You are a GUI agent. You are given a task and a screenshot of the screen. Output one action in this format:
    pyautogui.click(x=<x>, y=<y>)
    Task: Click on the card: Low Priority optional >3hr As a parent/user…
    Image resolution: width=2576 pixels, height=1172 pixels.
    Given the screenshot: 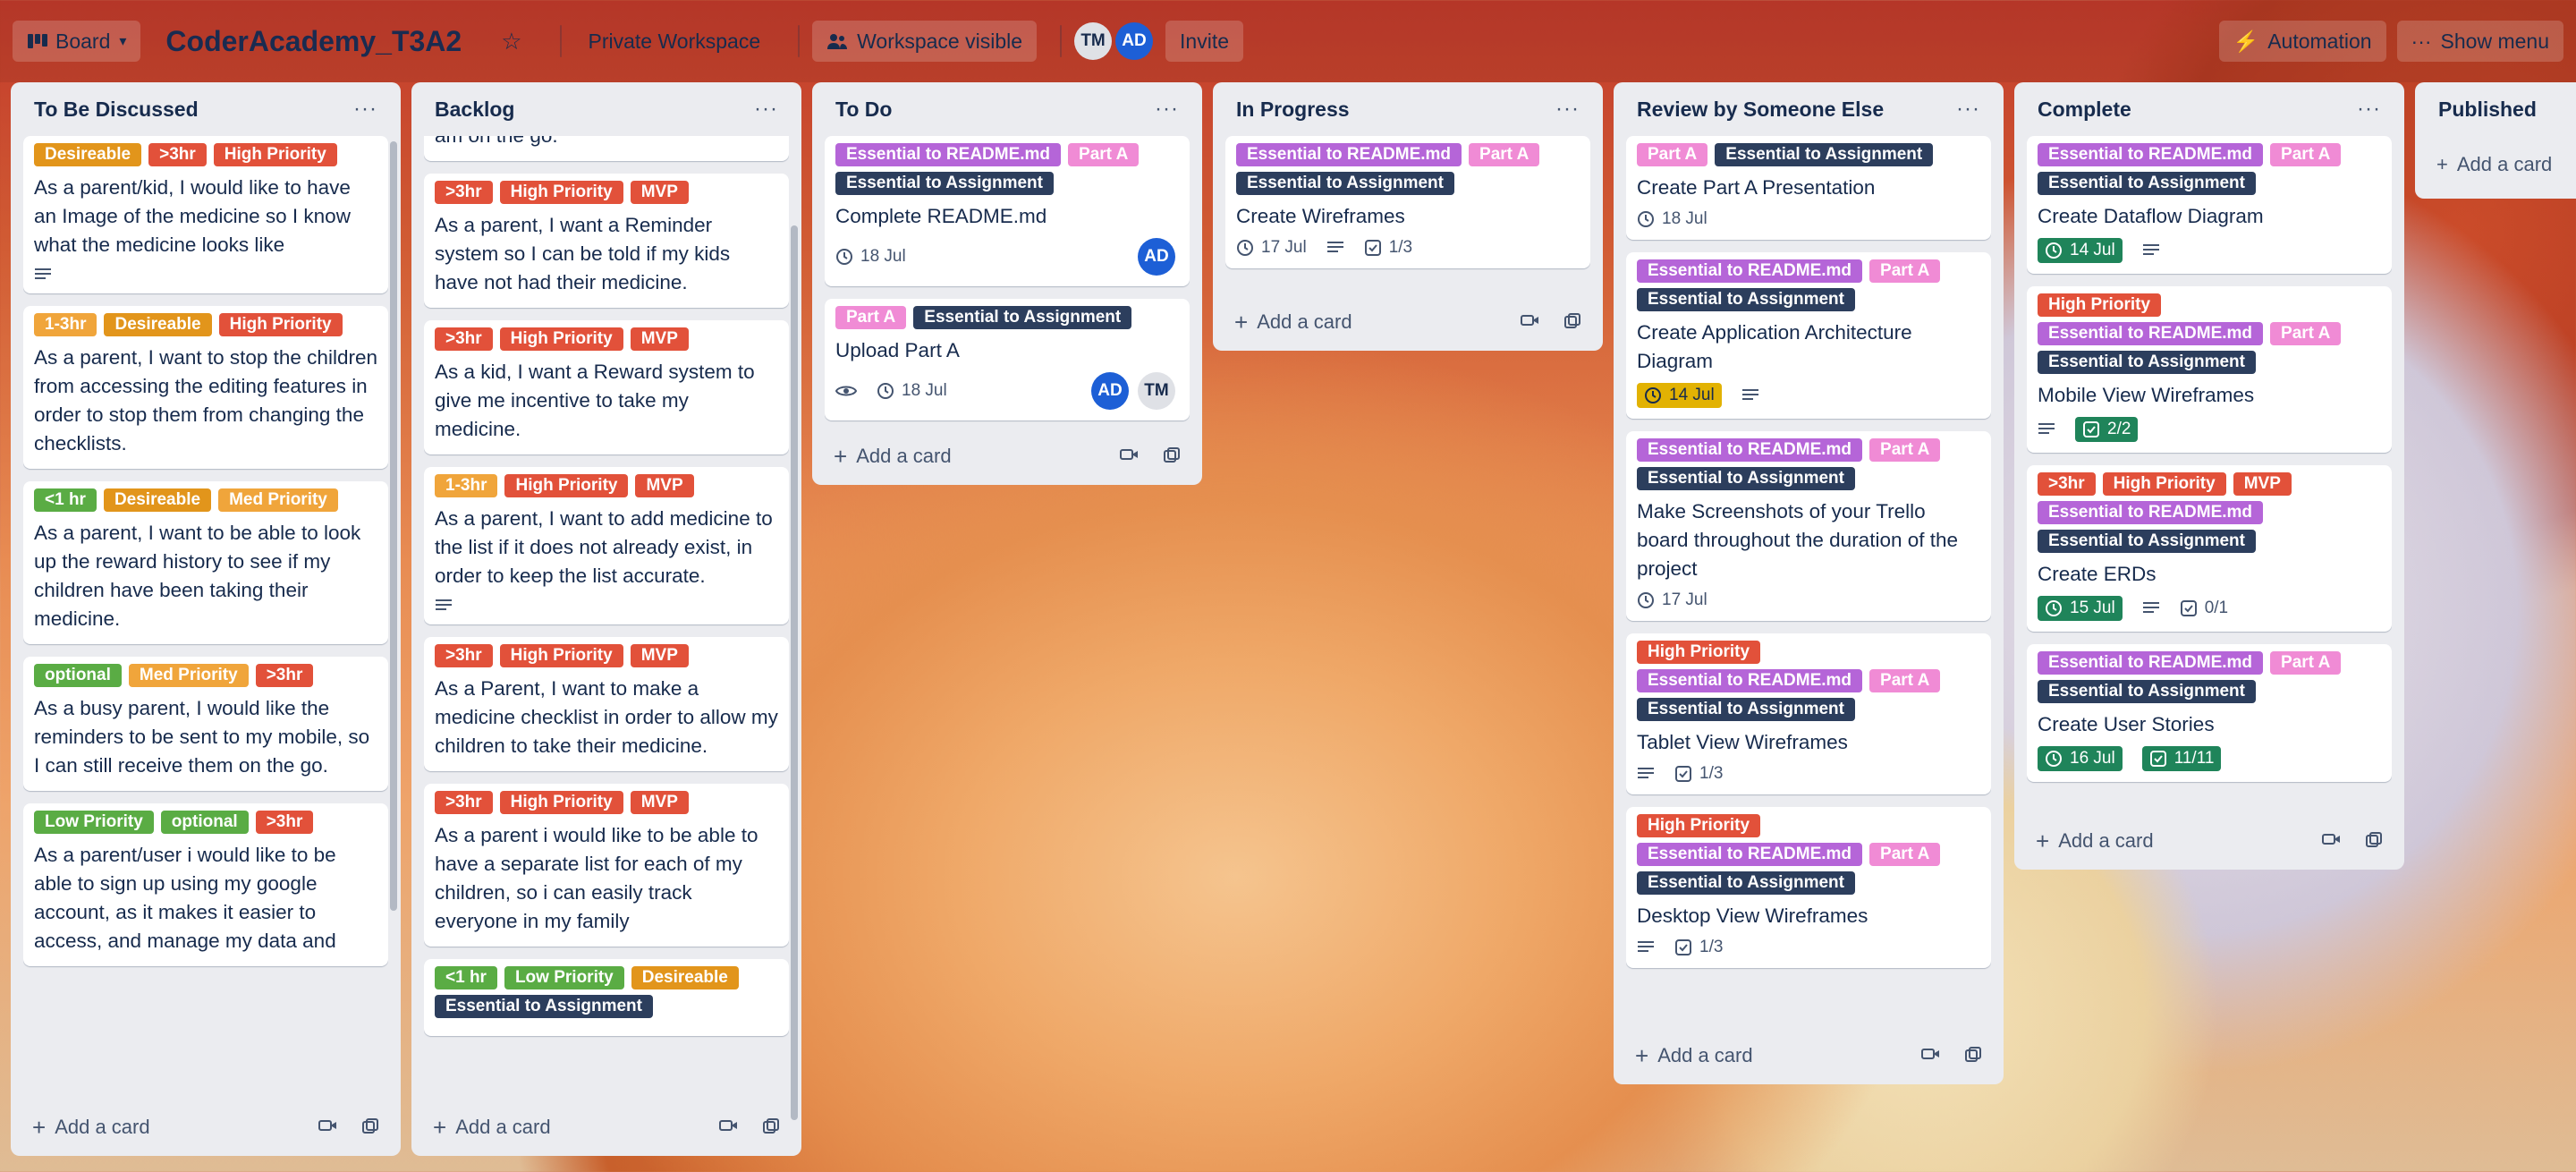 What is the action you would take?
    pyautogui.click(x=205, y=885)
    